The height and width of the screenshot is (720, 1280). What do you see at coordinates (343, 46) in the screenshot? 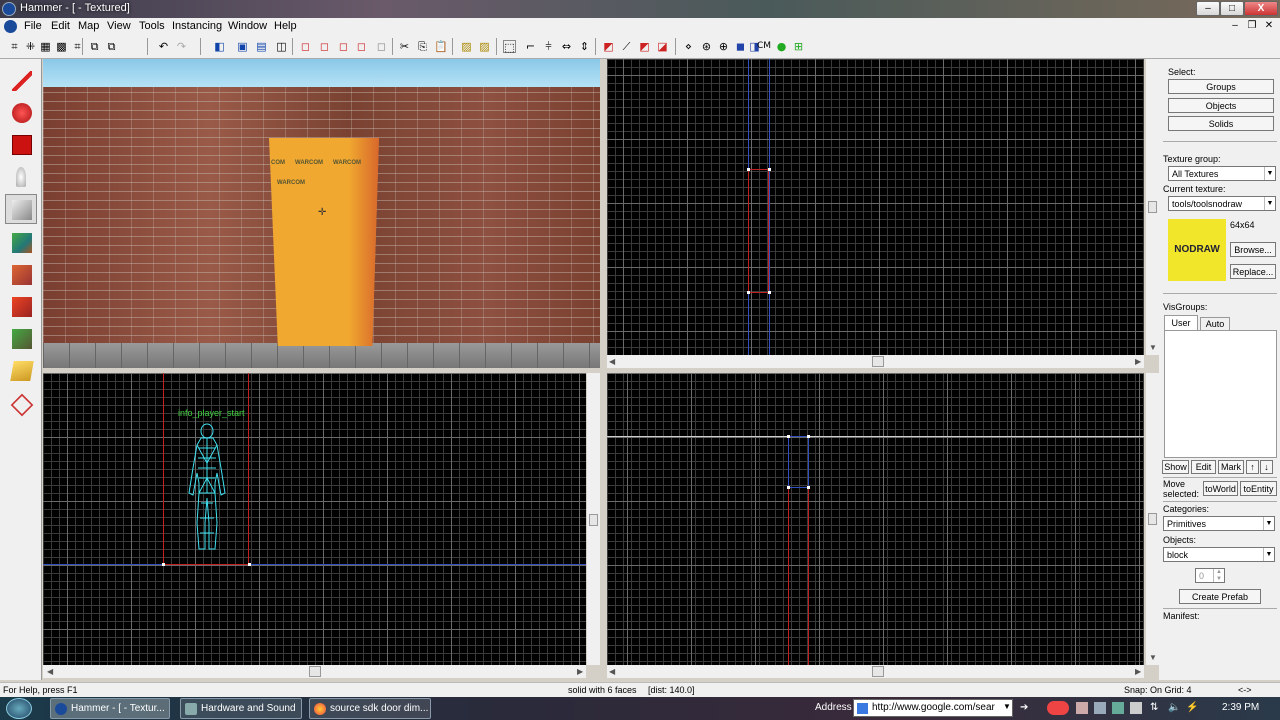
I see `quickhide-visgroup-icon: ◻` at bounding box center [343, 46].